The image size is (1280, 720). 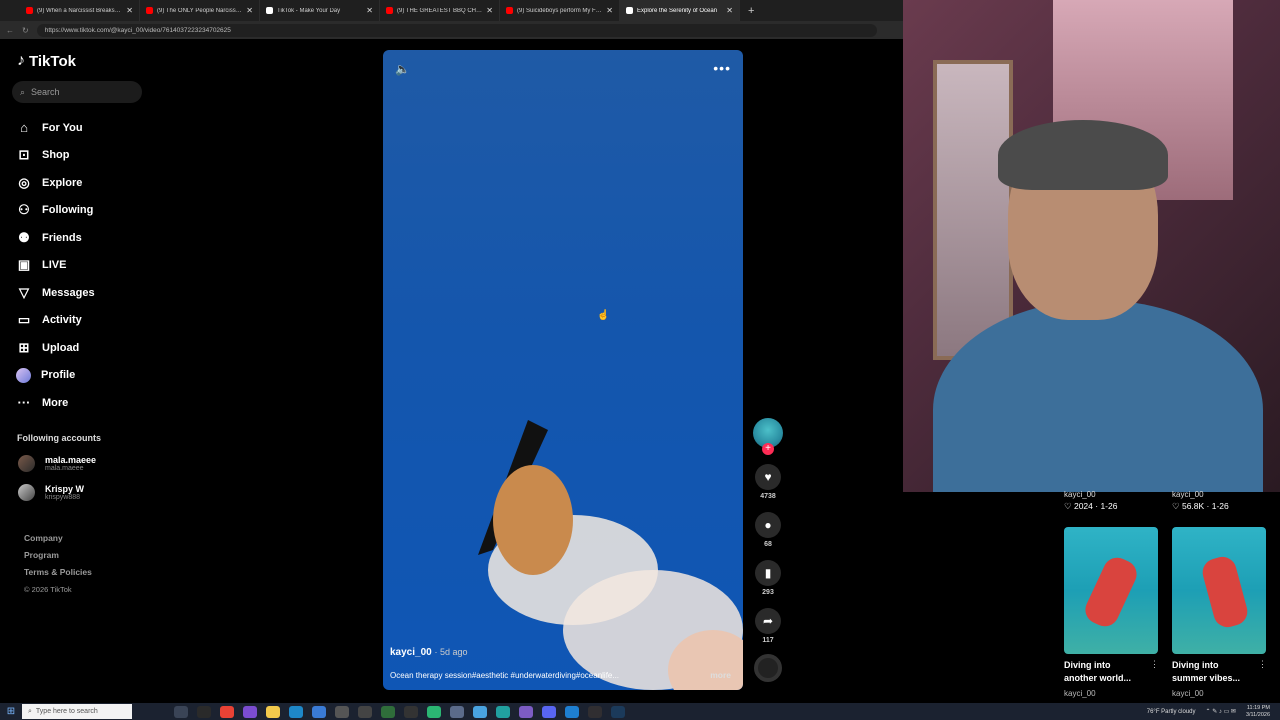 What do you see at coordinates (560, 10) in the screenshot?
I see `browser-tab: (9) Suicideboys perform My Flaws ✕` at bounding box center [560, 10].